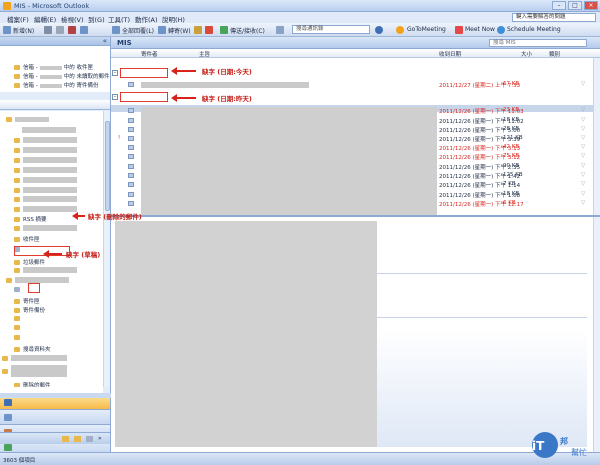  I want to click on fav-item-inbox: 信箱 - 中的 收件匣, so click(53, 67).